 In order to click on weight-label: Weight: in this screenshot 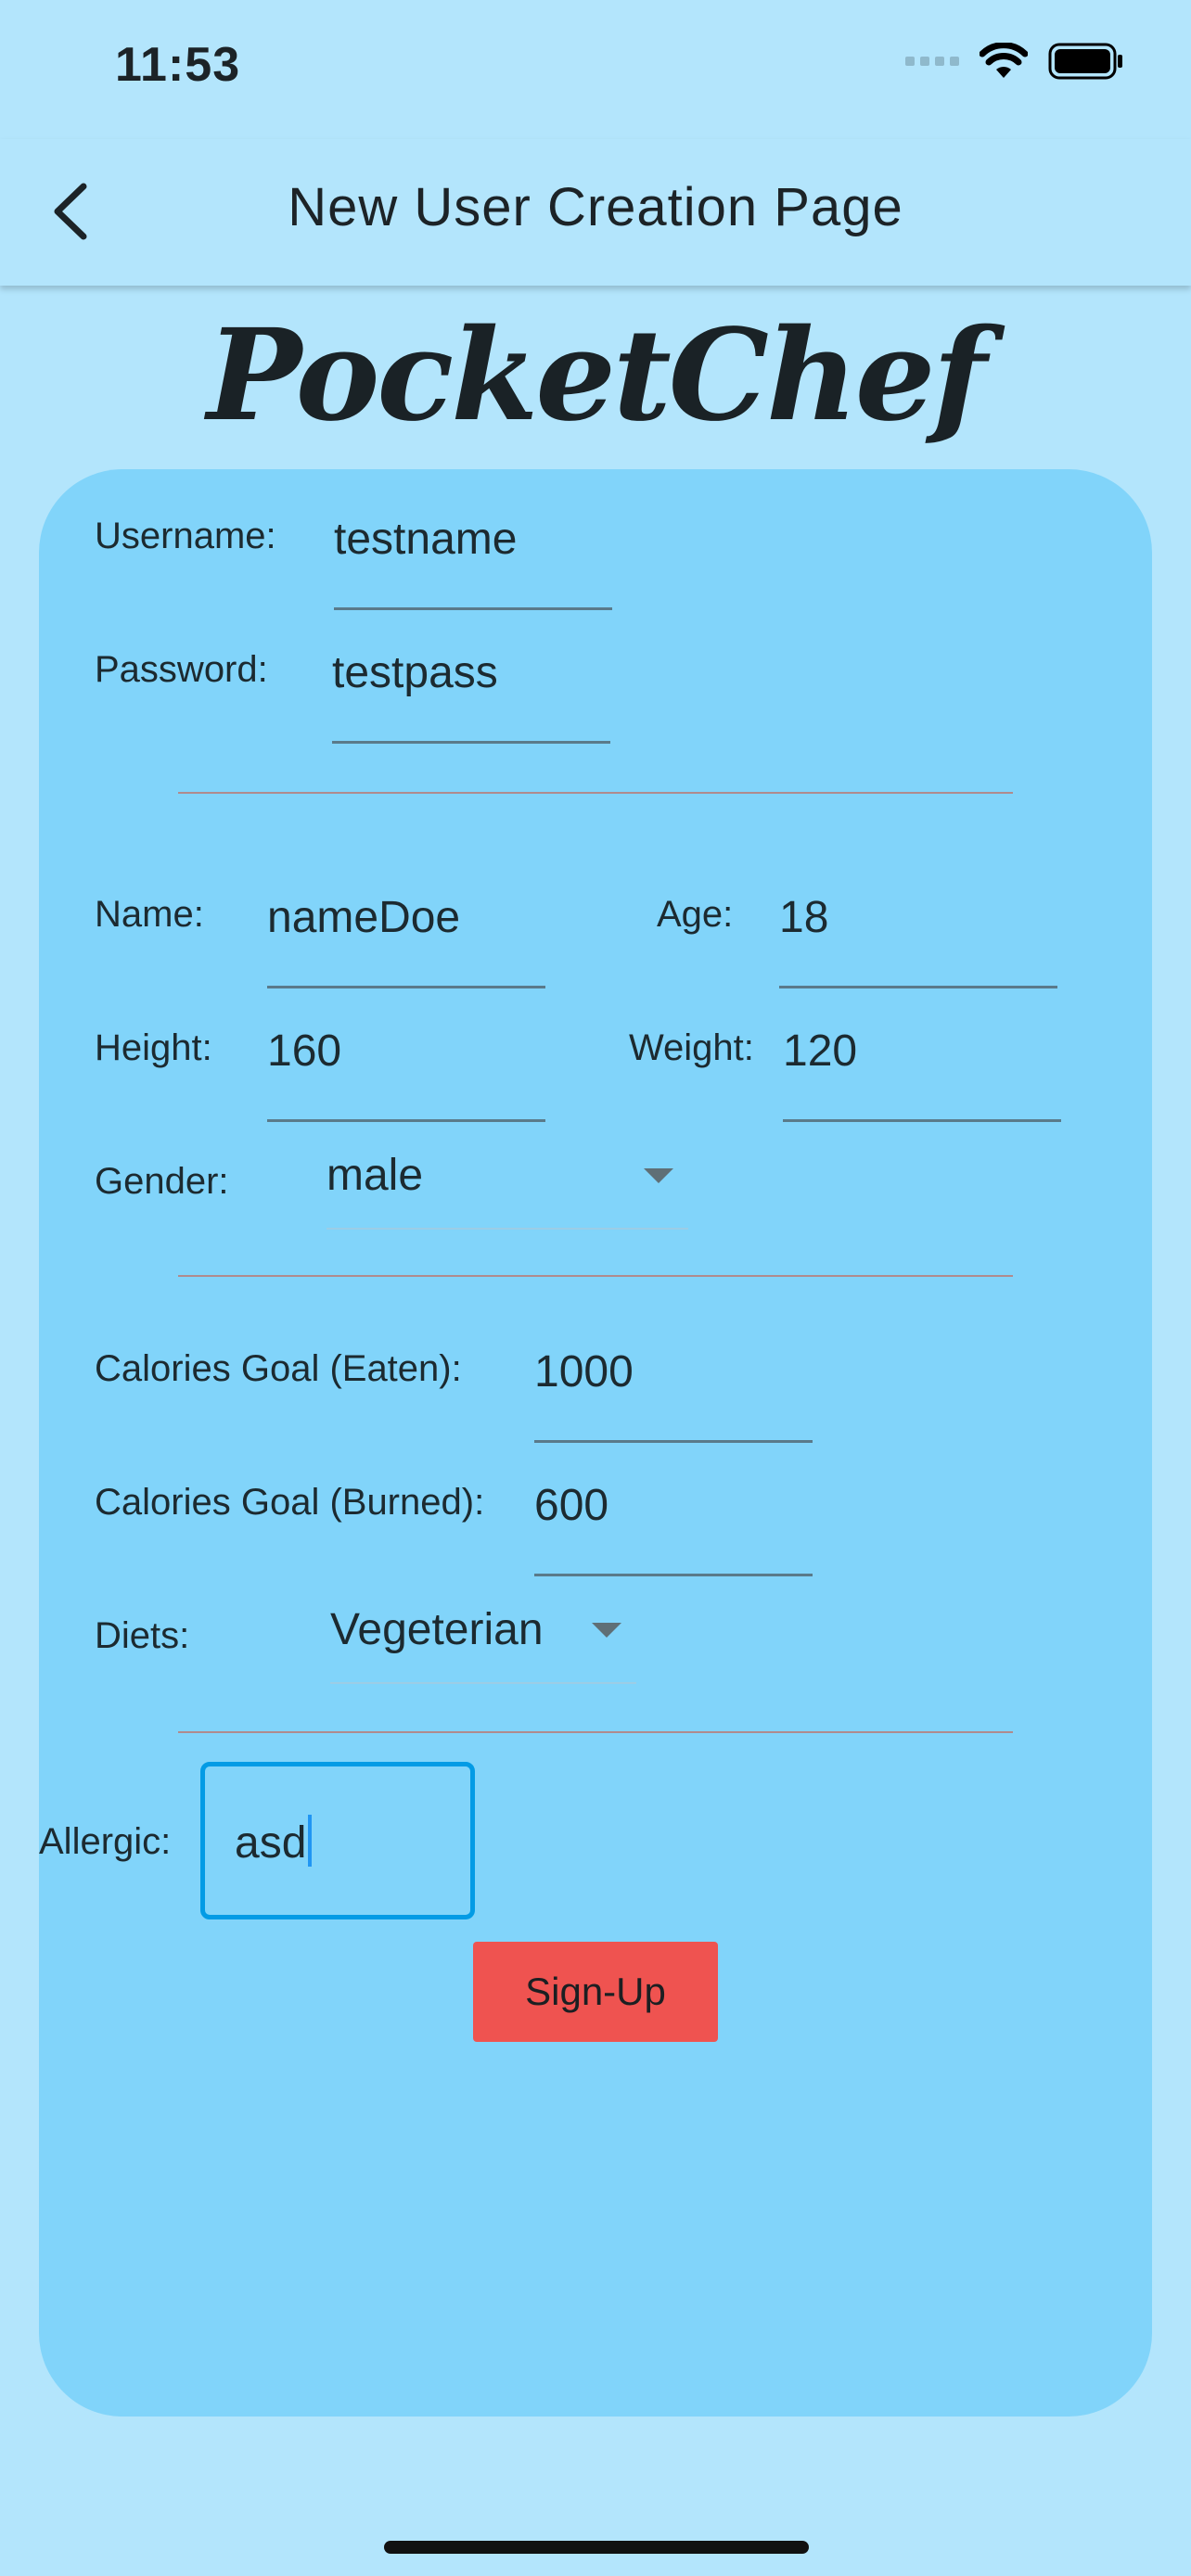, I will do `click(691, 1048)`.